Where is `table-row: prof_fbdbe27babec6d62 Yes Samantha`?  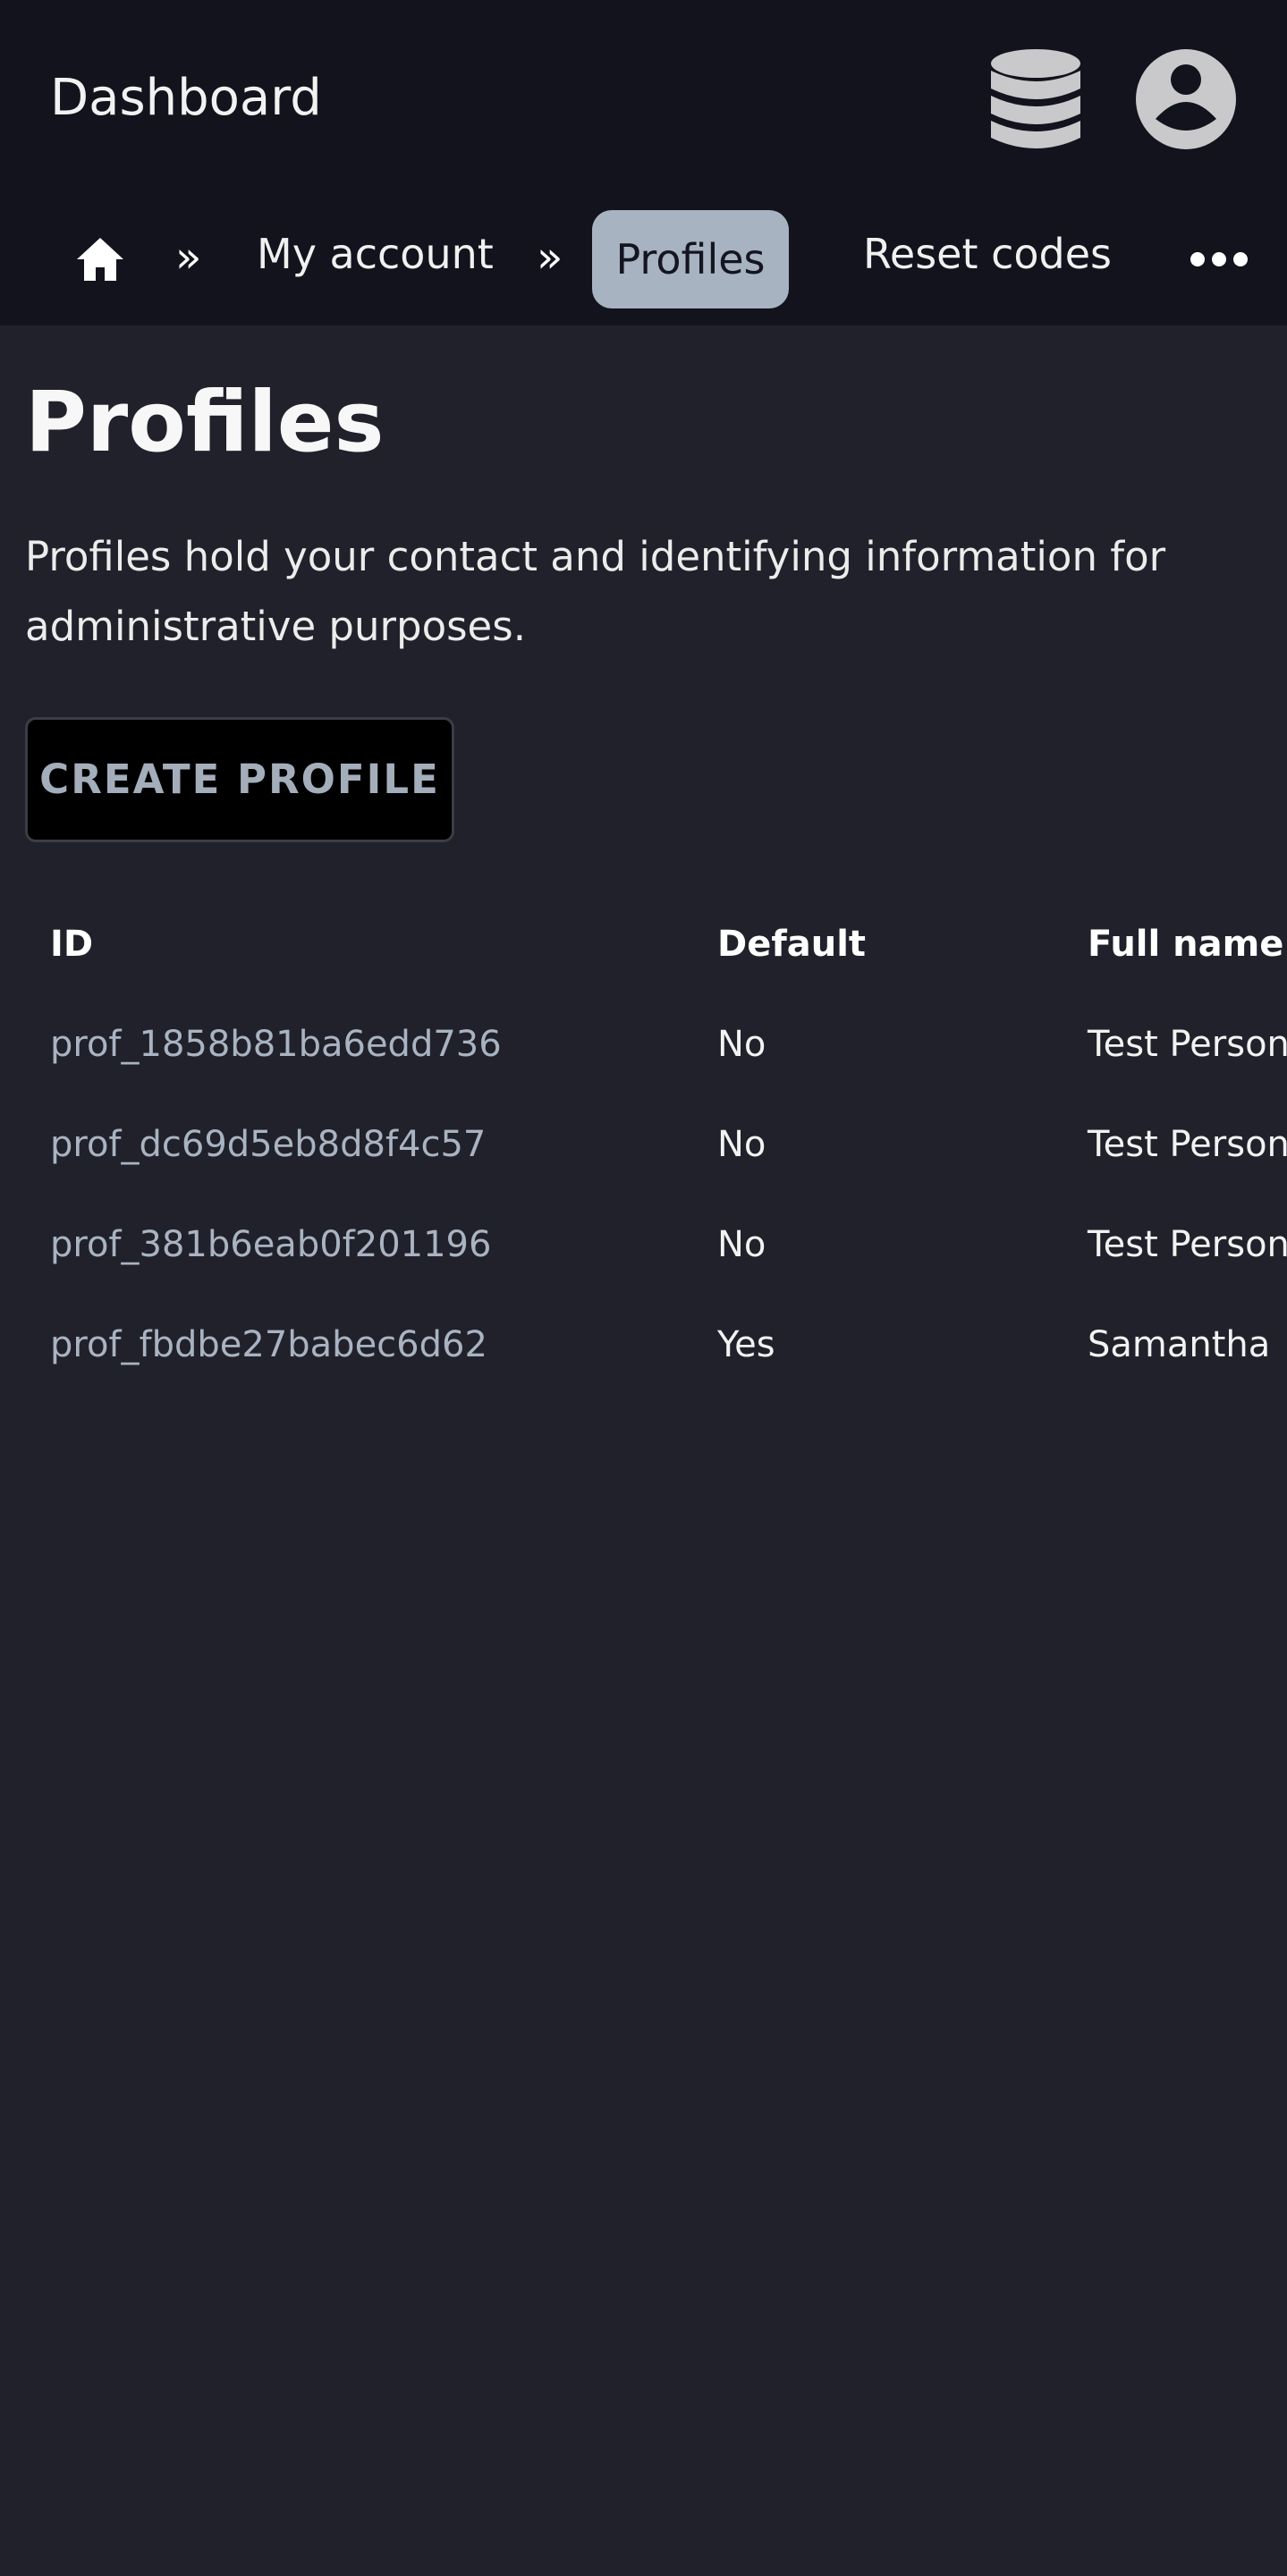 table-row: prof_fbdbe27babec6d62 Yes Samantha is located at coordinates (643, 1336).